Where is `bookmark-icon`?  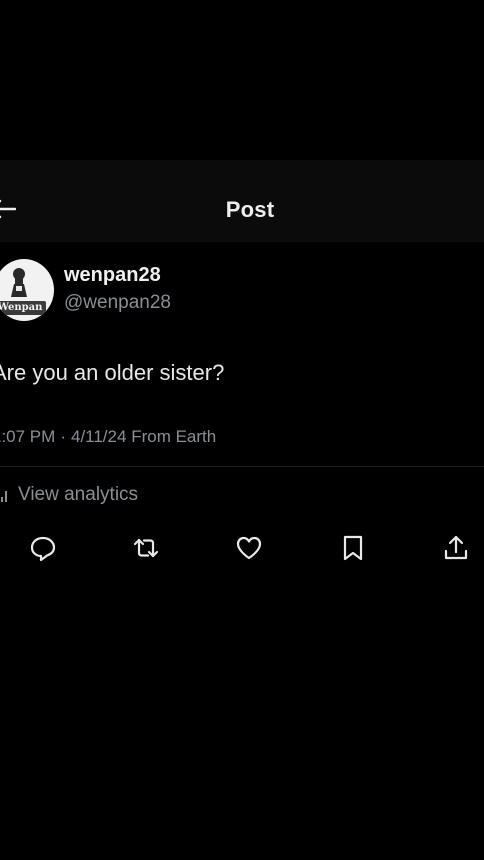
bookmark-icon is located at coordinates (353, 548).